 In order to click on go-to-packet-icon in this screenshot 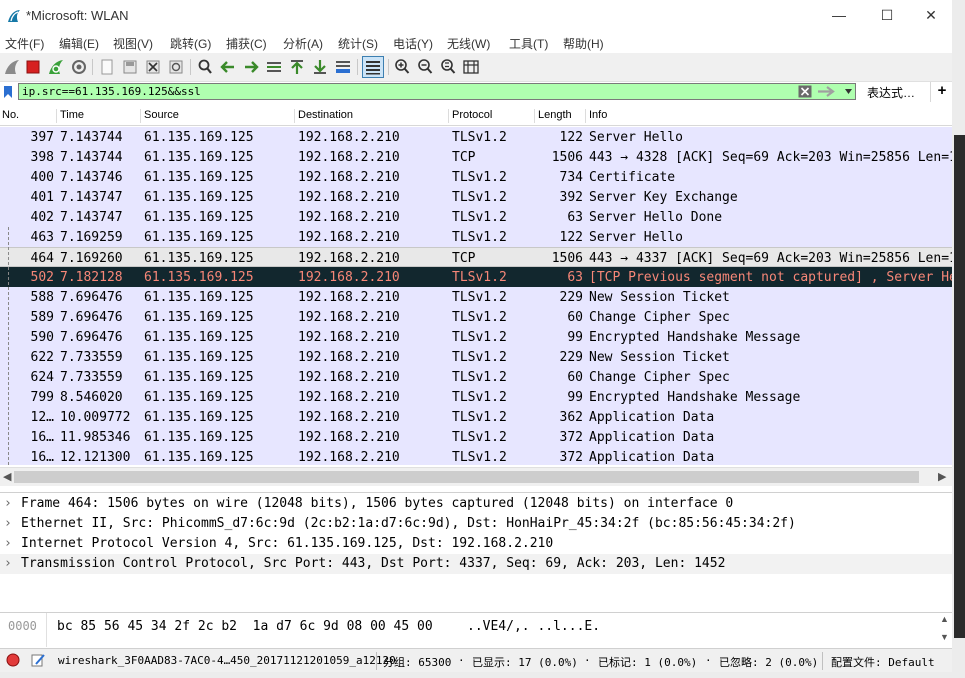, I will do `click(274, 67)`.